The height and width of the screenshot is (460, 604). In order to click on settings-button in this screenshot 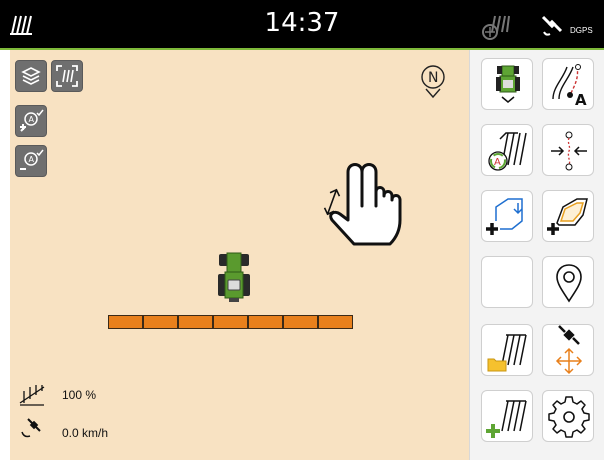, I will do `click(568, 416)`.